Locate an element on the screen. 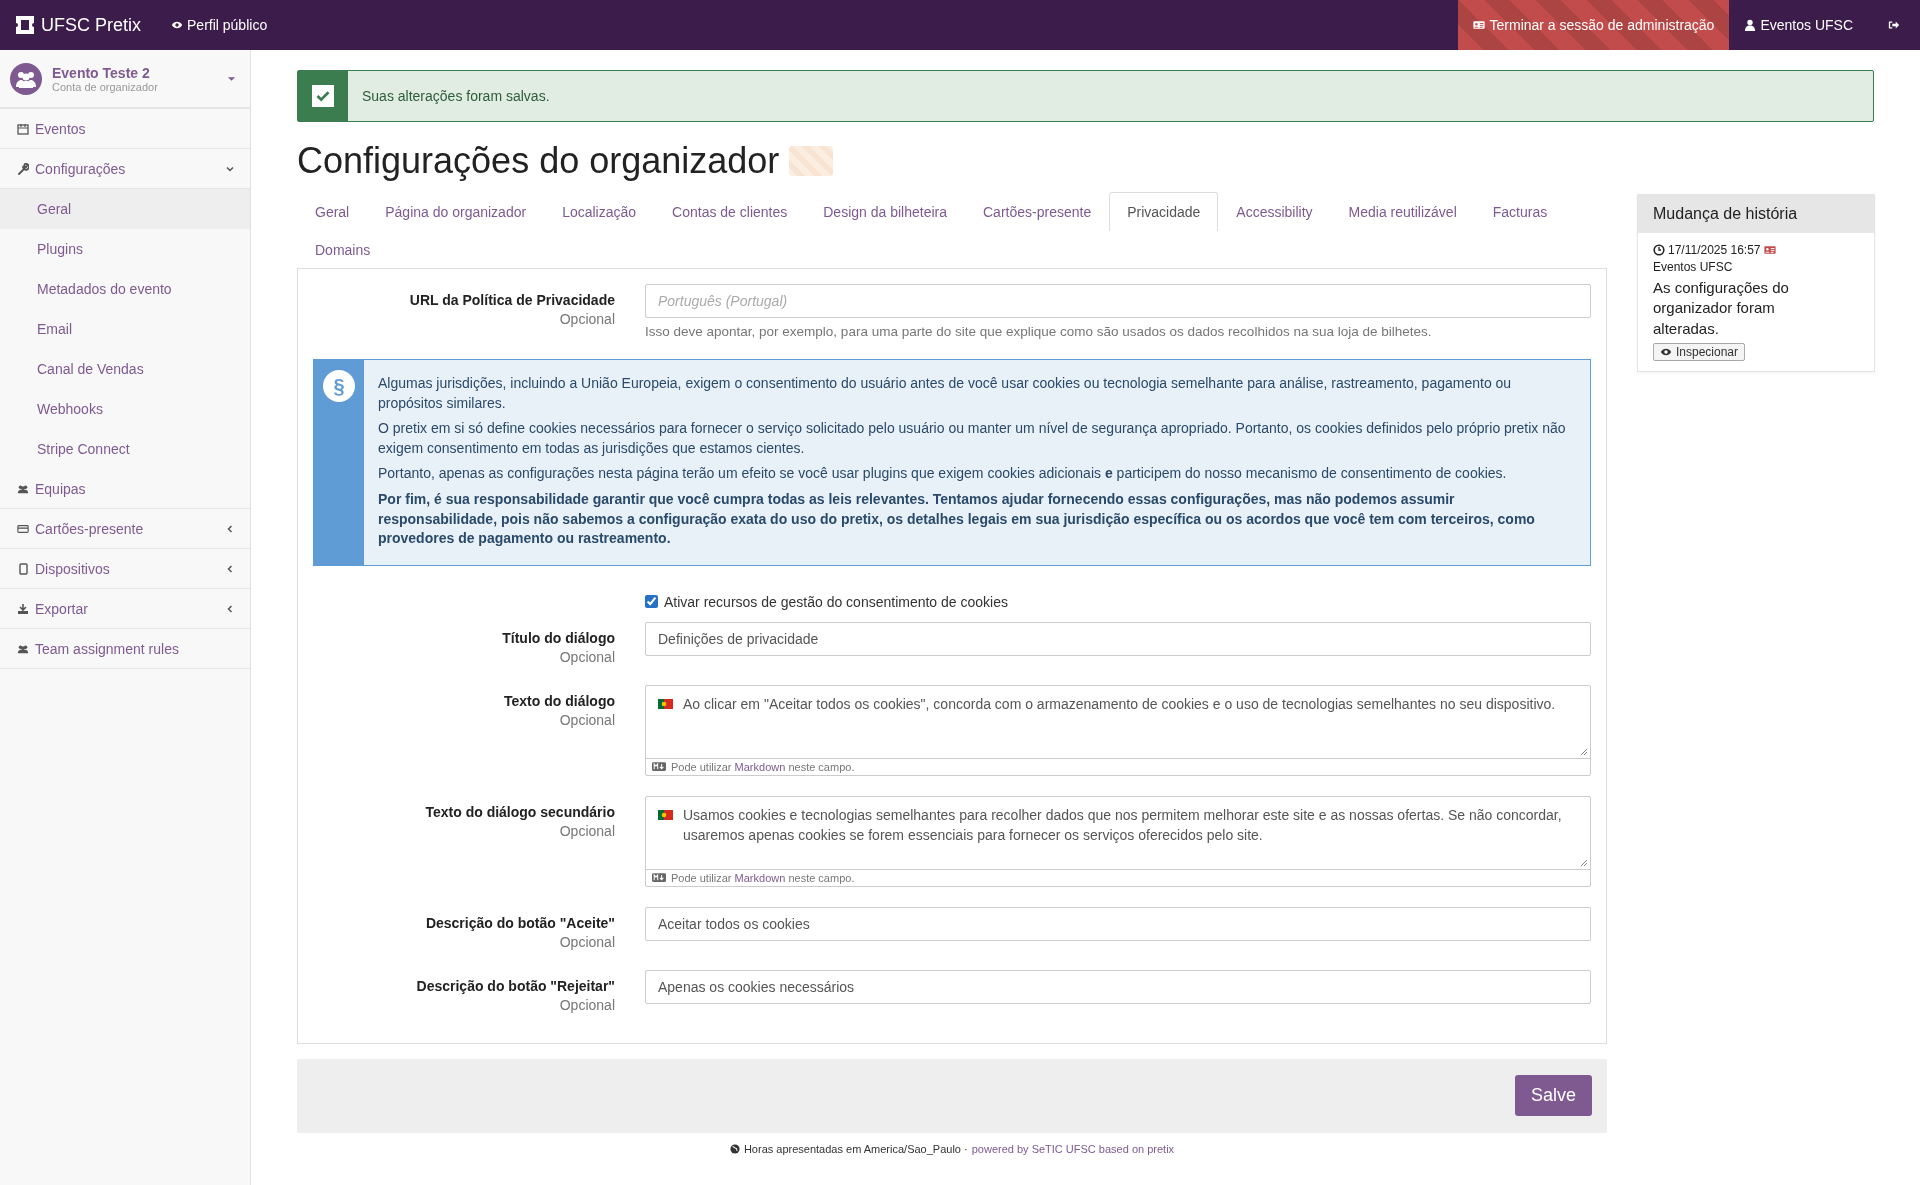  timezone-note: Horas apresentadas em America/Sao_Paulo · is located at coordinates (855, 1148).